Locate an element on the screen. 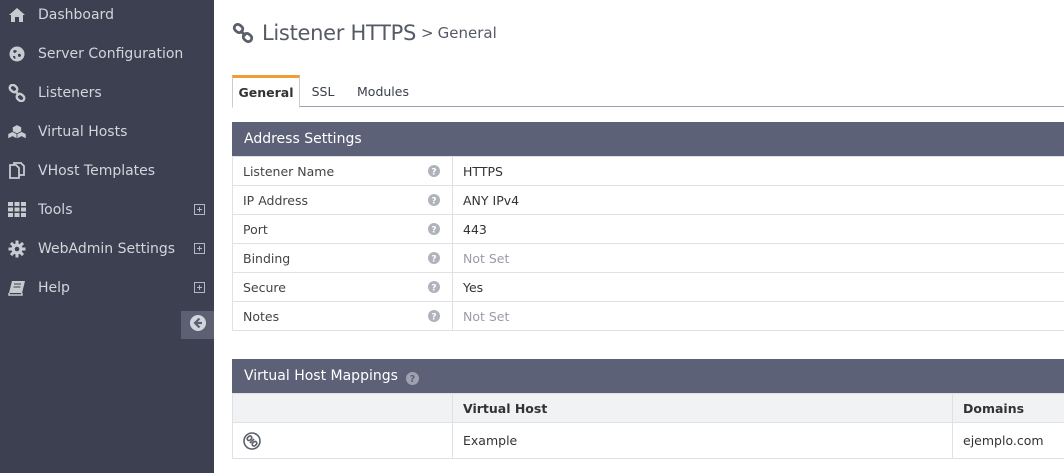 The image size is (1064, 473). sidebar-item-tools: Tools is located at coordinates (107, 209).